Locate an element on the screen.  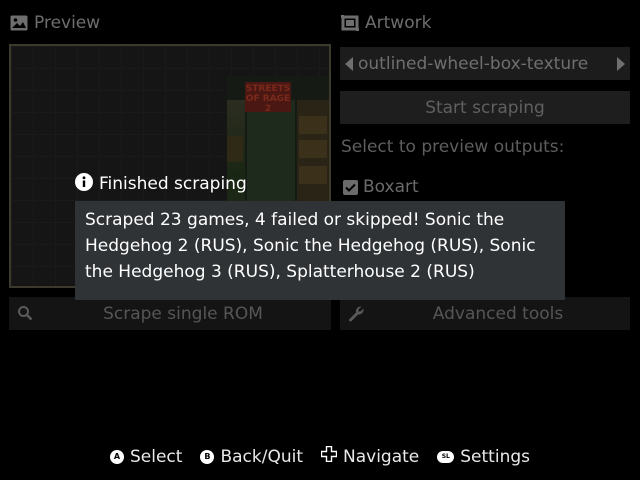
wrench-icon is located at coordinates (356, 316).